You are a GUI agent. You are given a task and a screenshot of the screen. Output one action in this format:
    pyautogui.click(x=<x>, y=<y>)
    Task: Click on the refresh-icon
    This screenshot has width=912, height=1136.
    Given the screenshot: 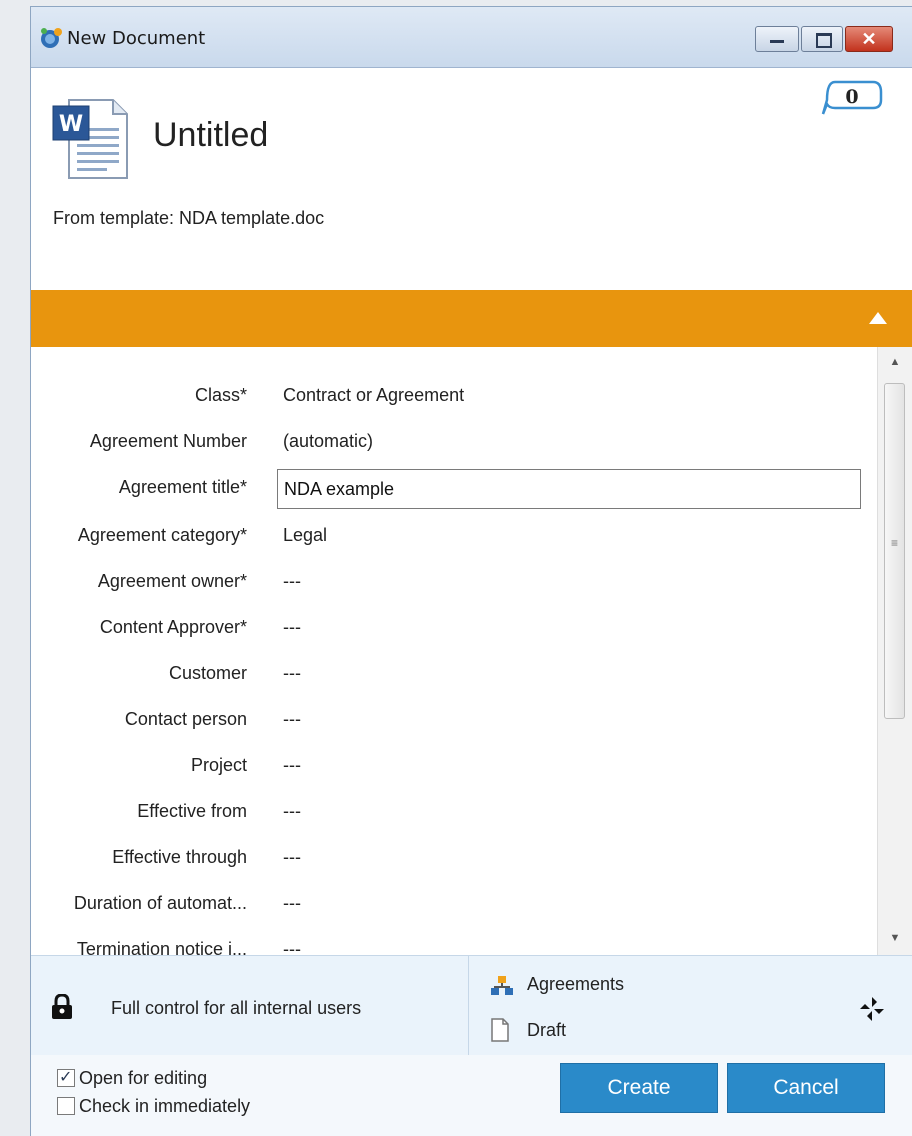 What is the action you would take?
    pyautogui.click(x=872, y=1009)
    